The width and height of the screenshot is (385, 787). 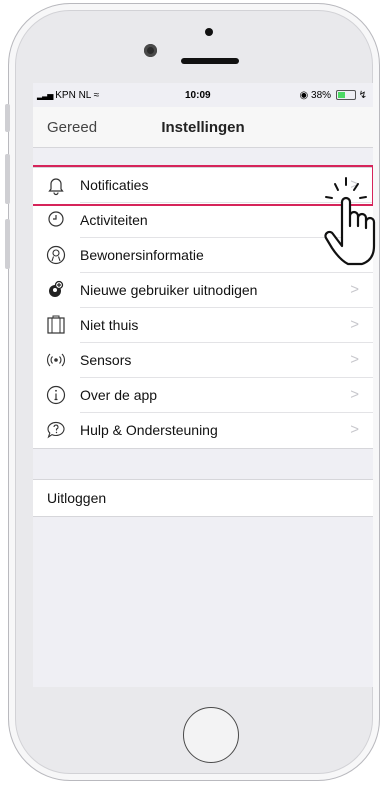 I want to click on residents-icon, so click(x=56, y=255).